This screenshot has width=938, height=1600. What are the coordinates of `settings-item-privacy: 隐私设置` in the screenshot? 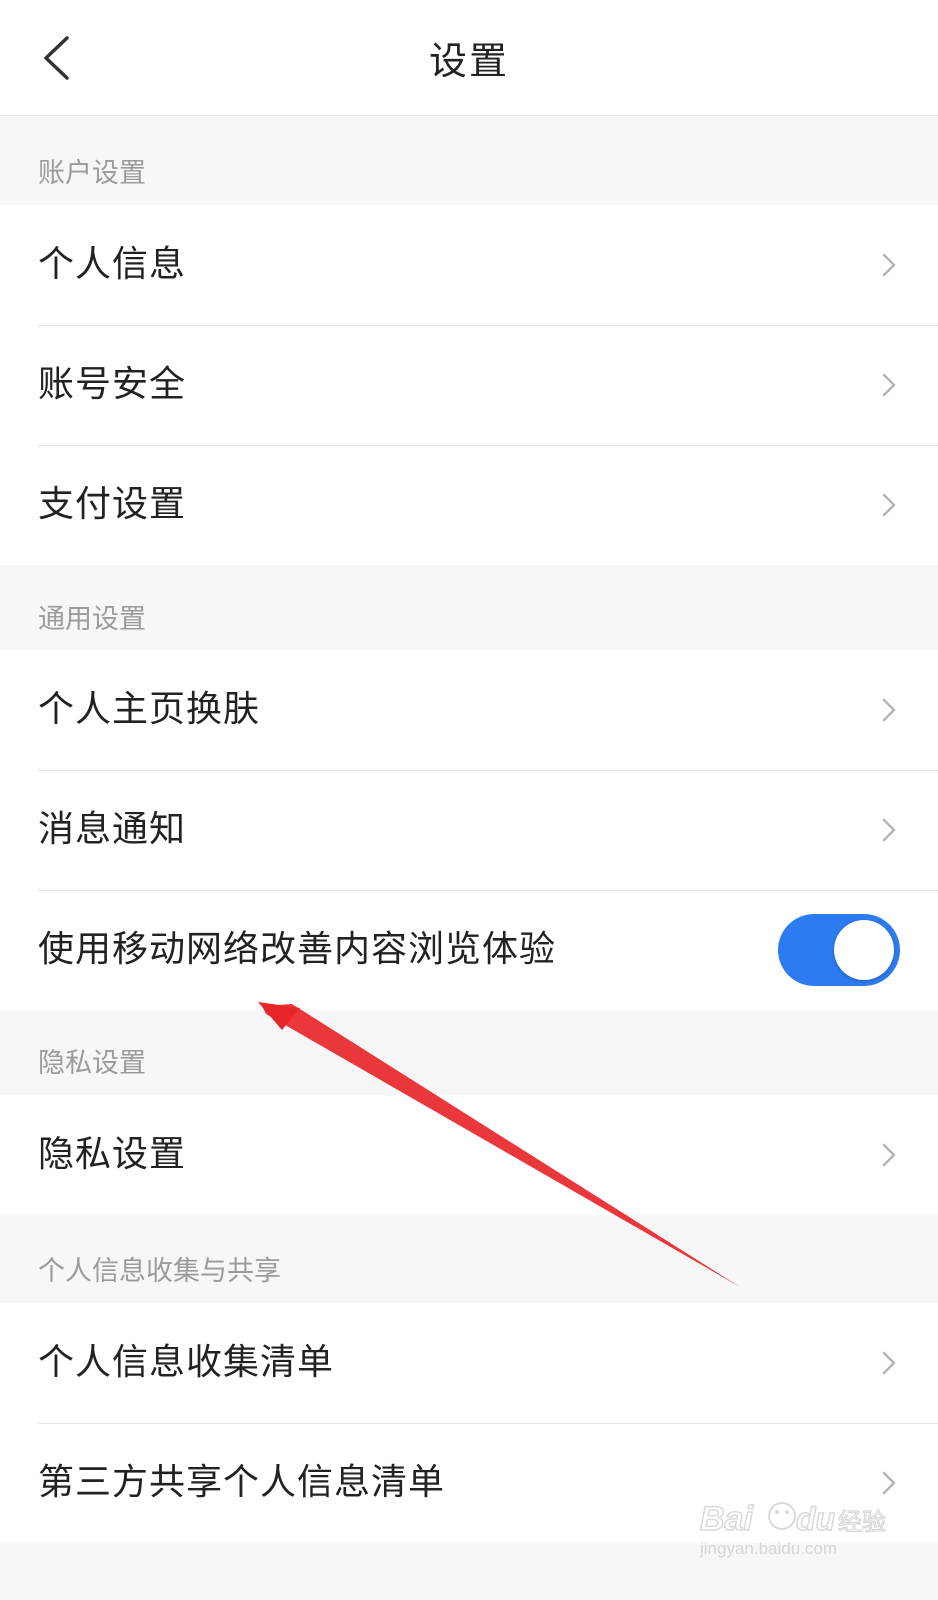 It's located at (469, 1155).